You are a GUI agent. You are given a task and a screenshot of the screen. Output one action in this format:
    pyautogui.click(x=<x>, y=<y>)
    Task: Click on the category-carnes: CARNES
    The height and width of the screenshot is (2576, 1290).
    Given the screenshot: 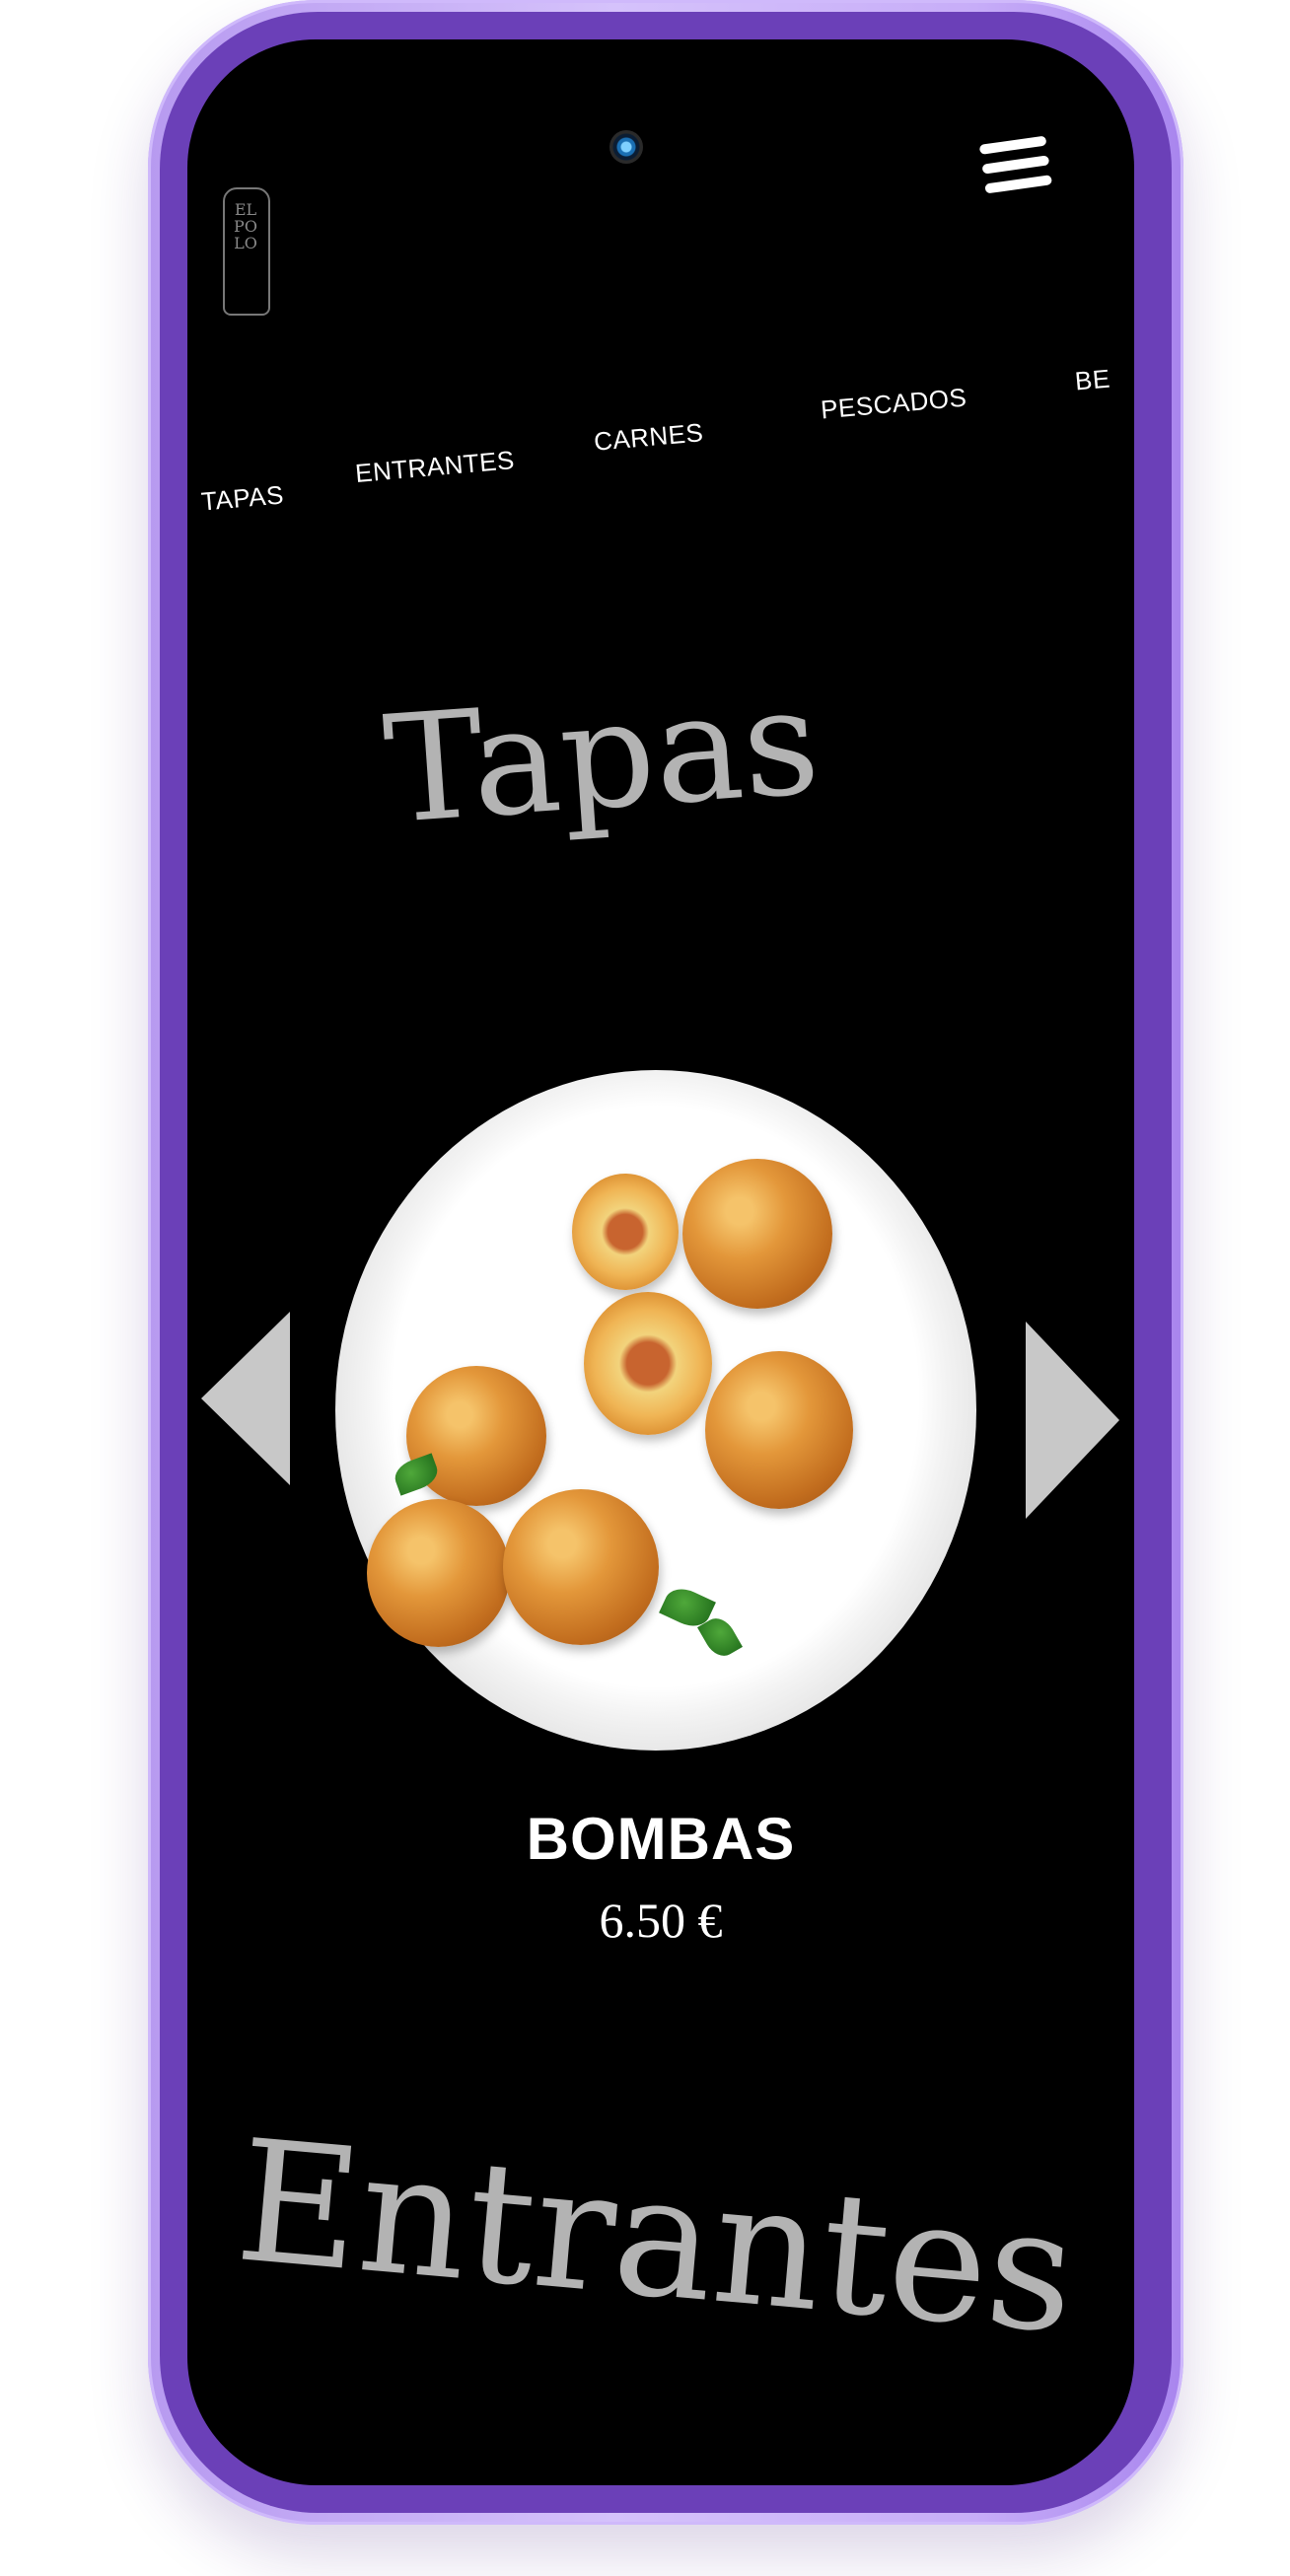 What is the action you would take?
    pyautogui.click(x=649, y=438)
    